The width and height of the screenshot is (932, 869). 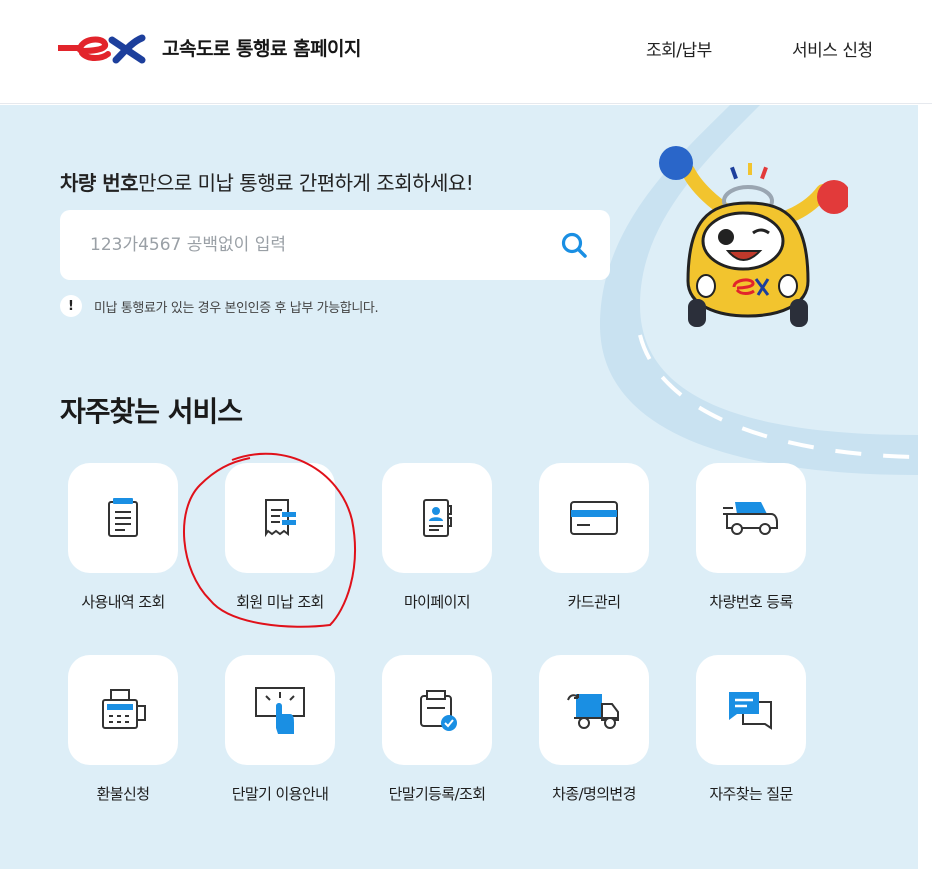 I want to click on service-tile-card-management: 카드관리, so click(x=594, y=537).